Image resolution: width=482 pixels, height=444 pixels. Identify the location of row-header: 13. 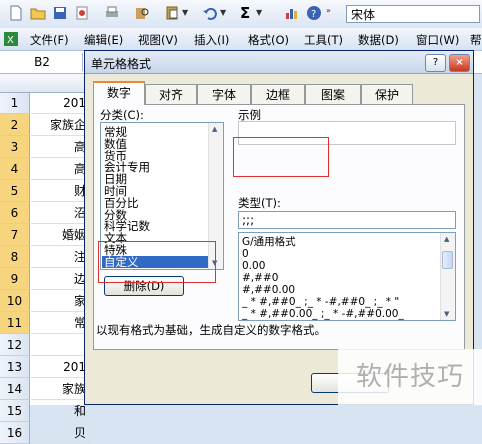
(15, 367).